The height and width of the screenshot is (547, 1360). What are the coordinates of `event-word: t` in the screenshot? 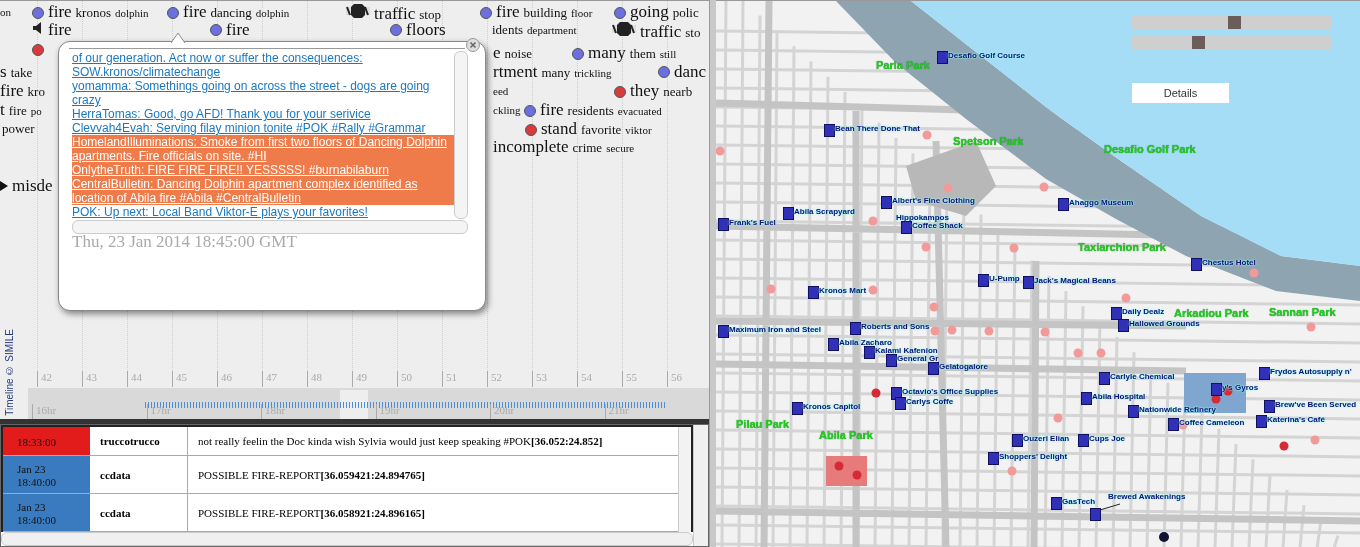 It's located at (2, 110).